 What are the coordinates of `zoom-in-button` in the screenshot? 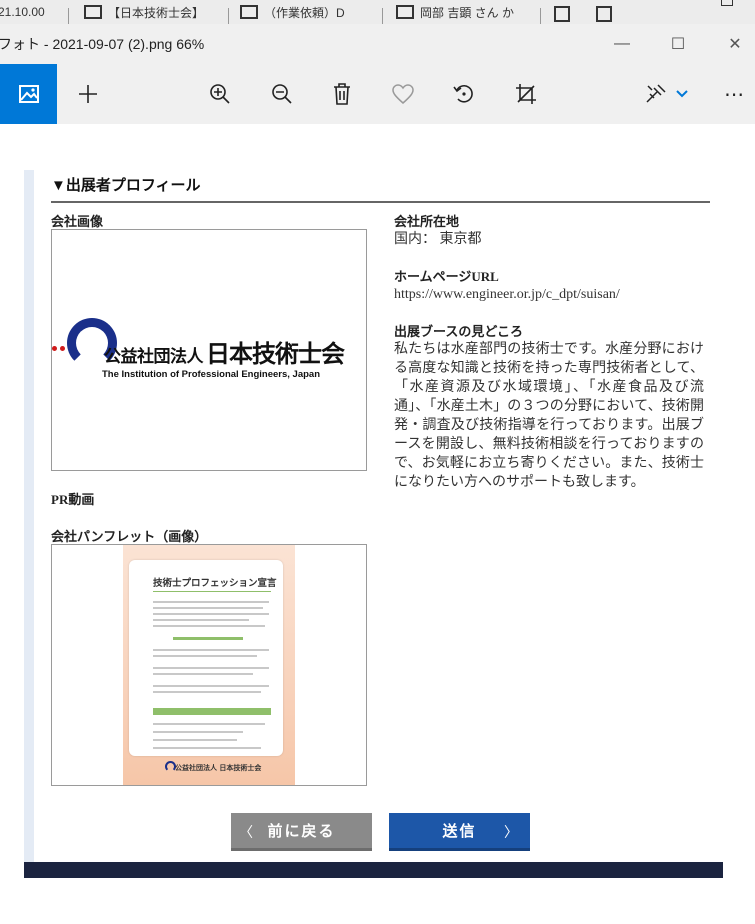 It's located at (220, 94).